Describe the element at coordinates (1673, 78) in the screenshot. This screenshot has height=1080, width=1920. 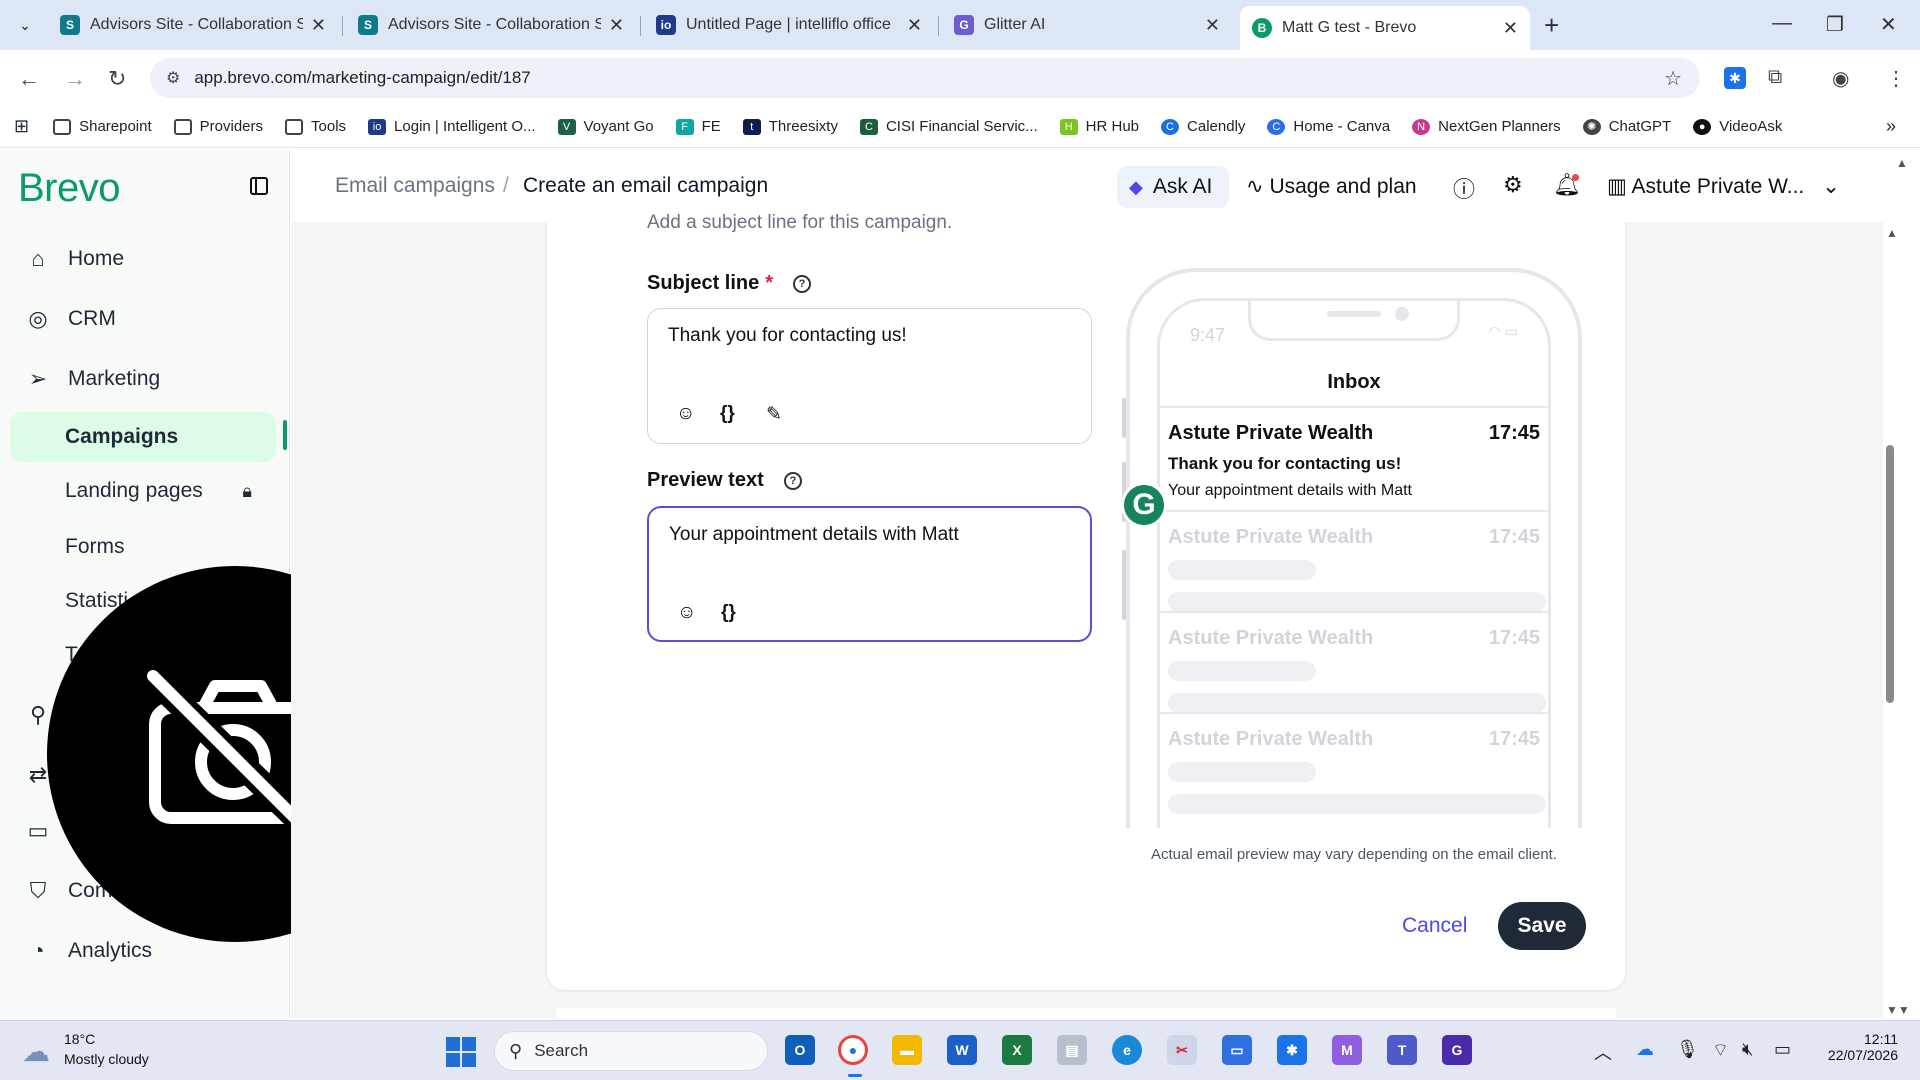
I see `bookmark-star-icon: ☆` at that location.